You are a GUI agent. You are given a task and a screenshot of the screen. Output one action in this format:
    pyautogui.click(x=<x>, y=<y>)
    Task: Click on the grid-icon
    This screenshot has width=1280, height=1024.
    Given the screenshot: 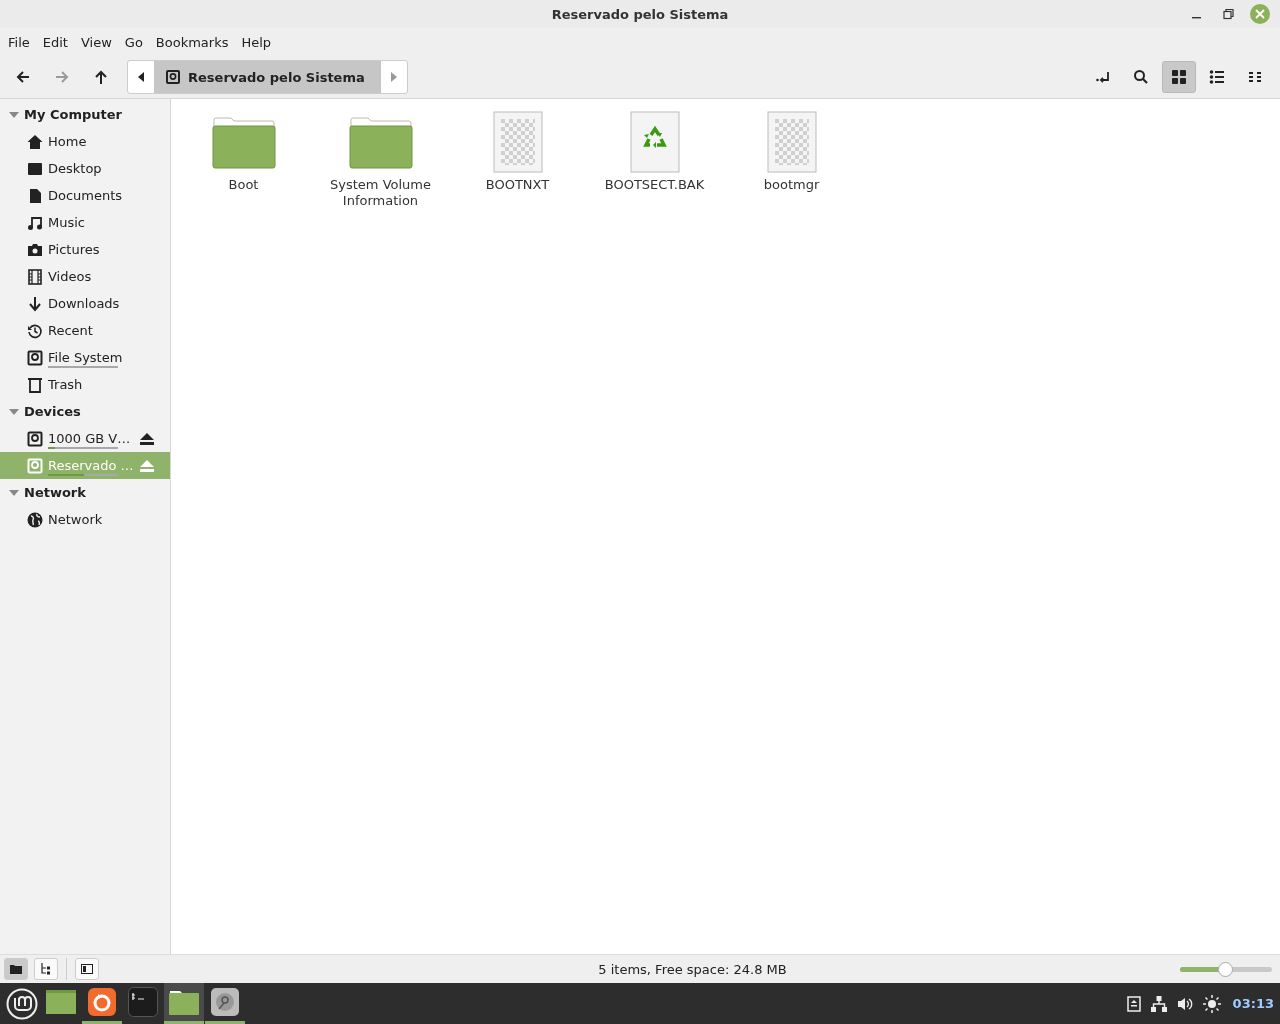 What is the action you would take?
    pyautogui.click(x=1179, y=77)
    